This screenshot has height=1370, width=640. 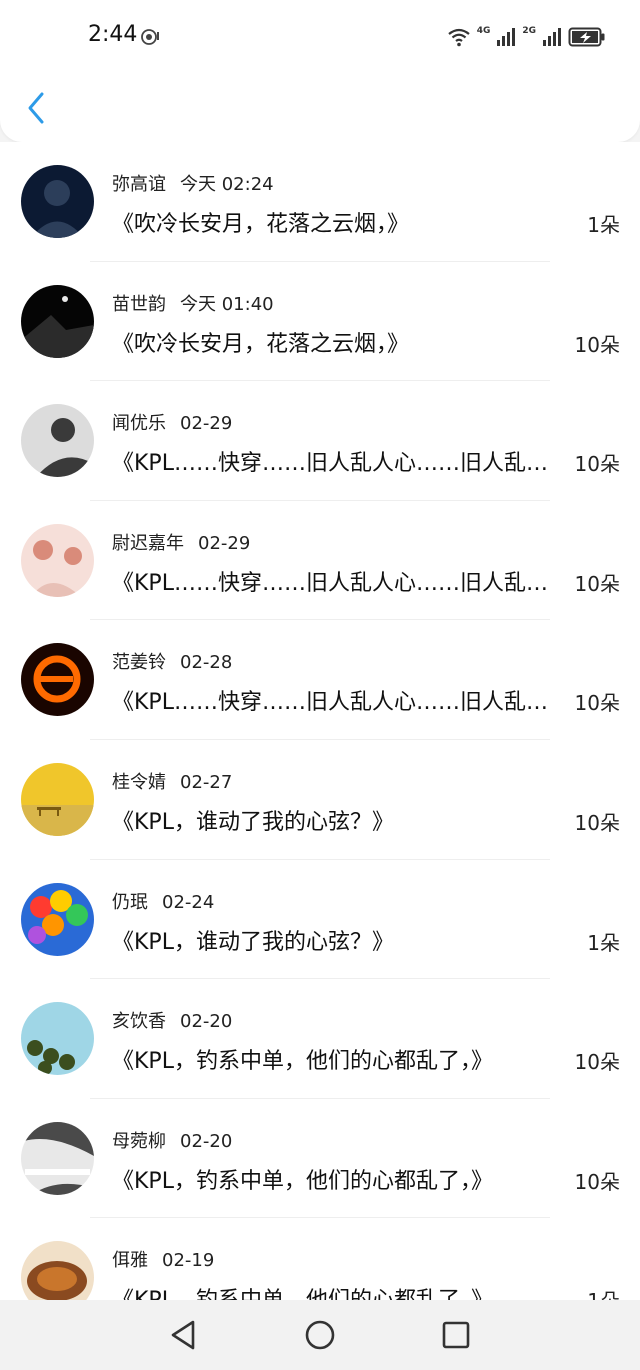 I want to click on timestamp: 今天 02:24, so click(x=227, y=184).